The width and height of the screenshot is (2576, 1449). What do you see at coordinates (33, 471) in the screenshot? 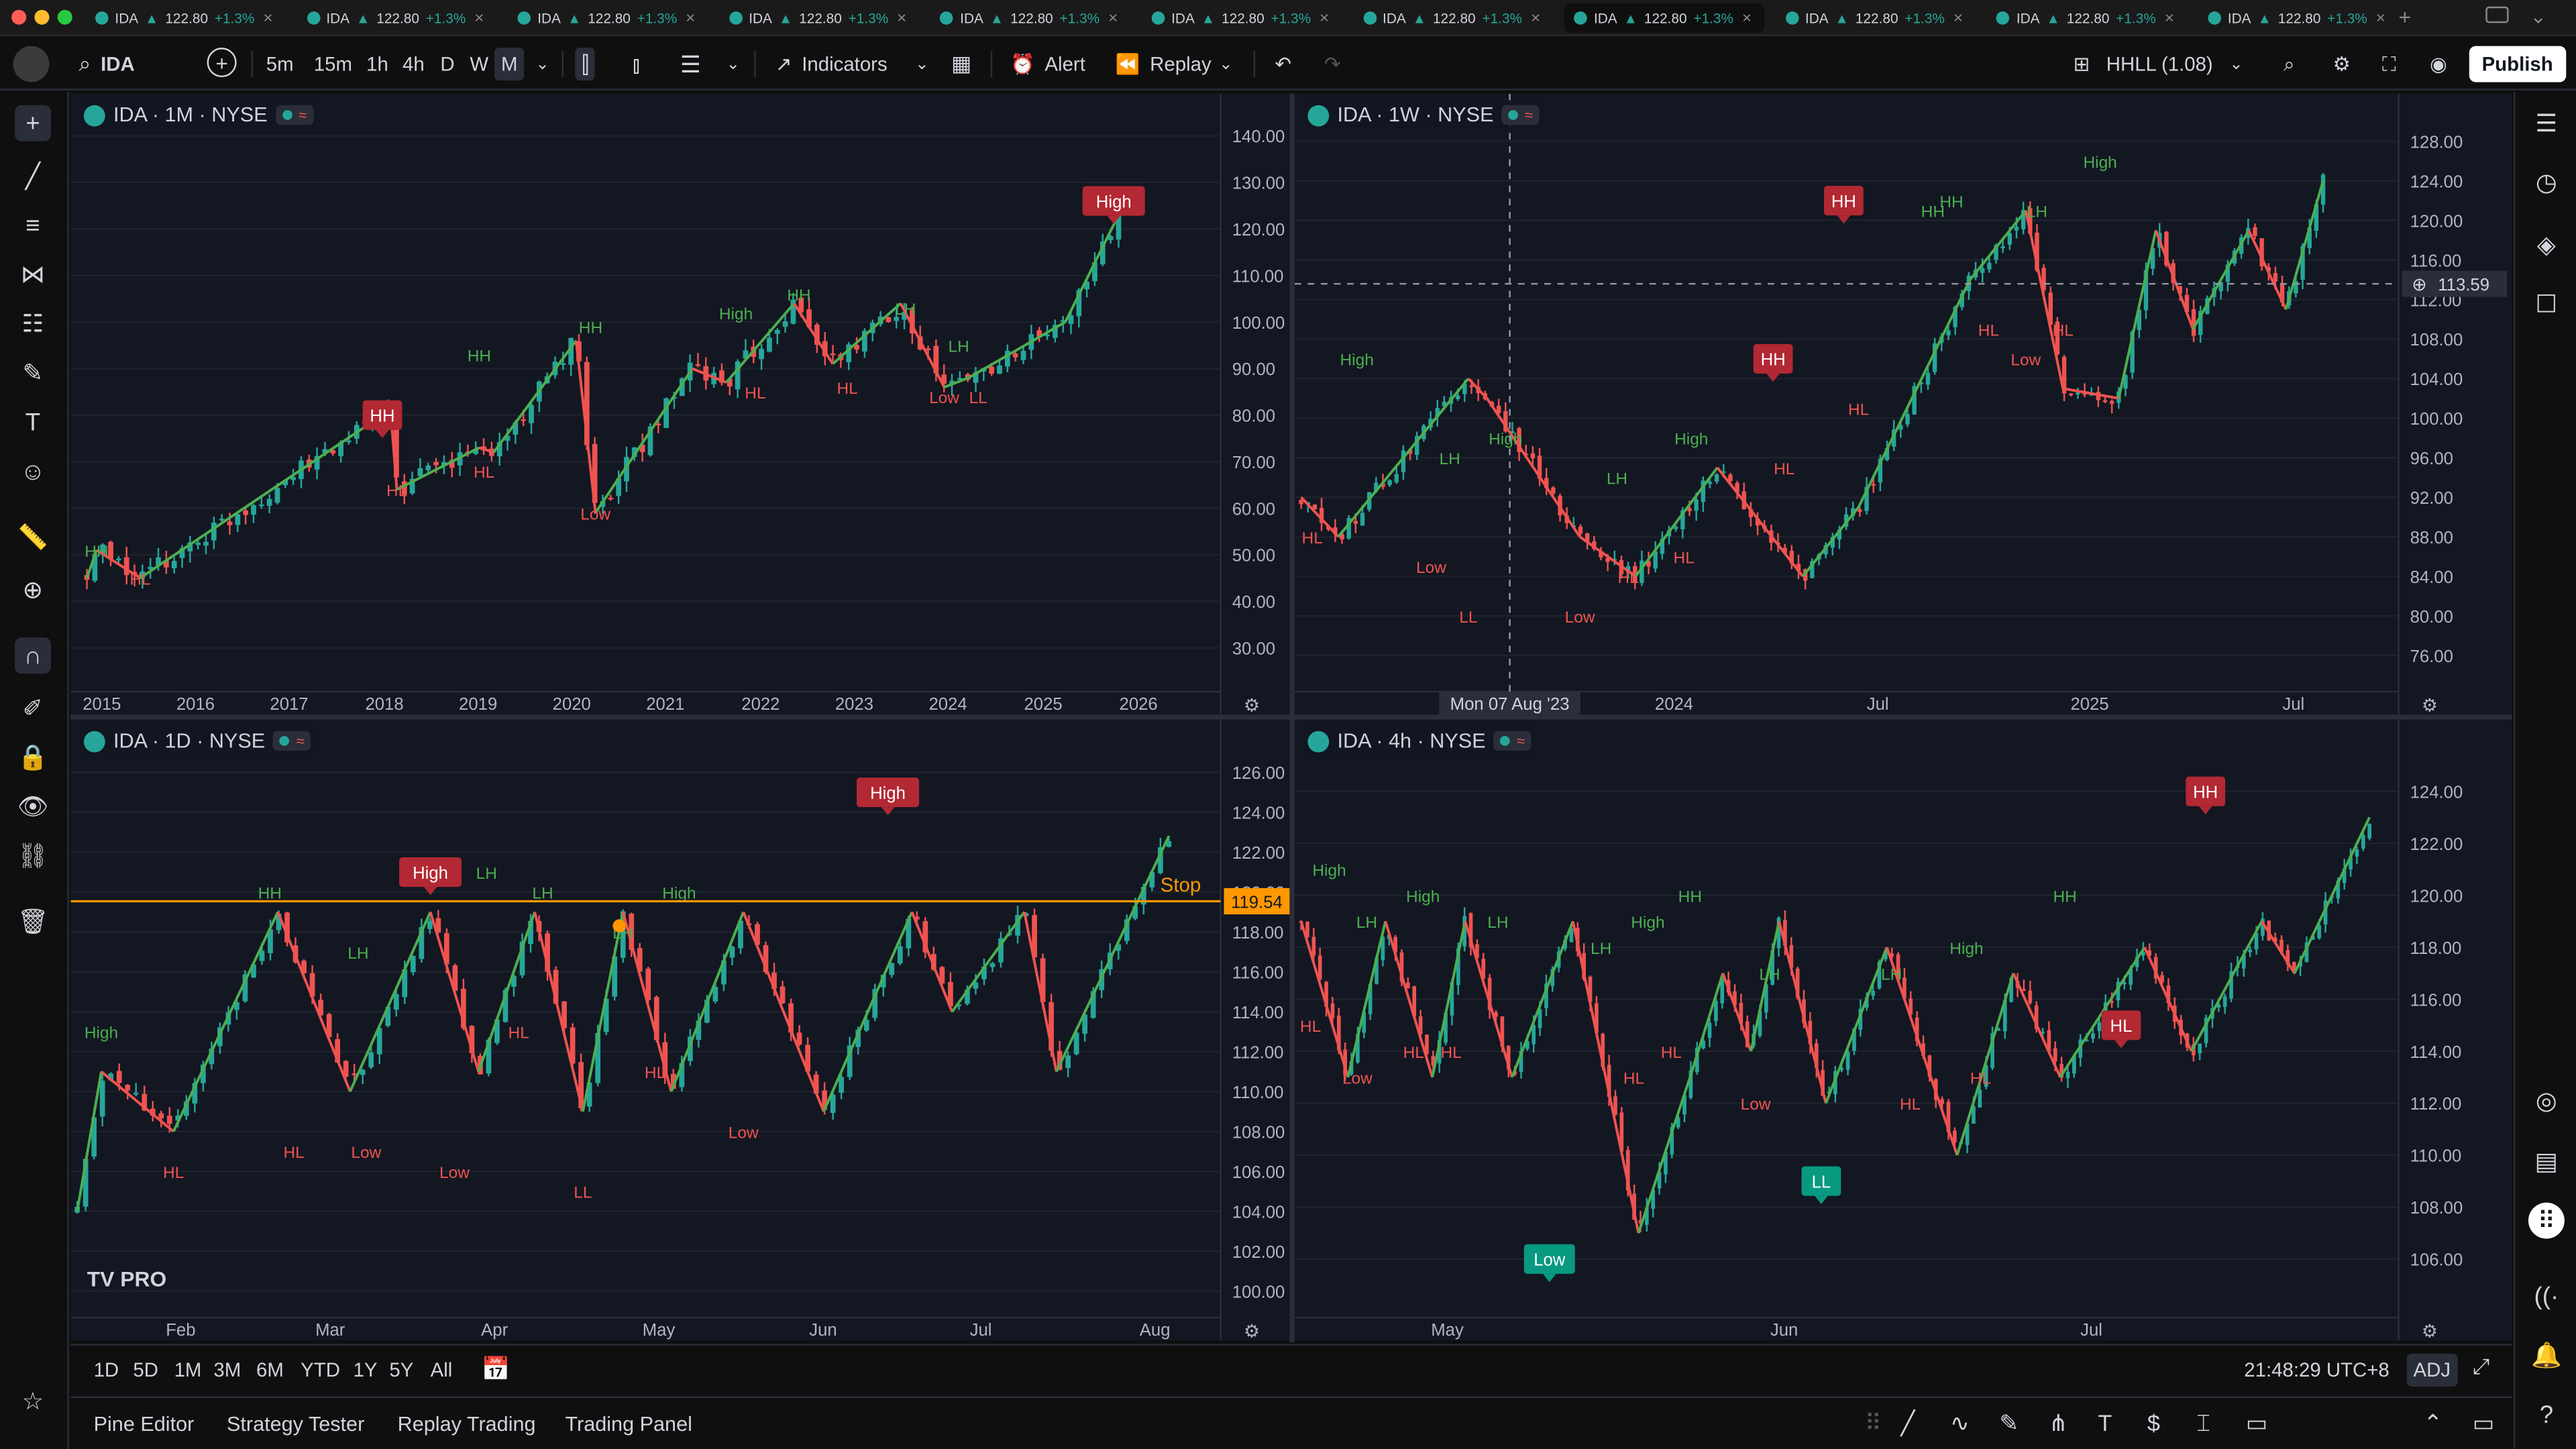
I see `emoji-icon: ☺` at bounding box center [33, 471].